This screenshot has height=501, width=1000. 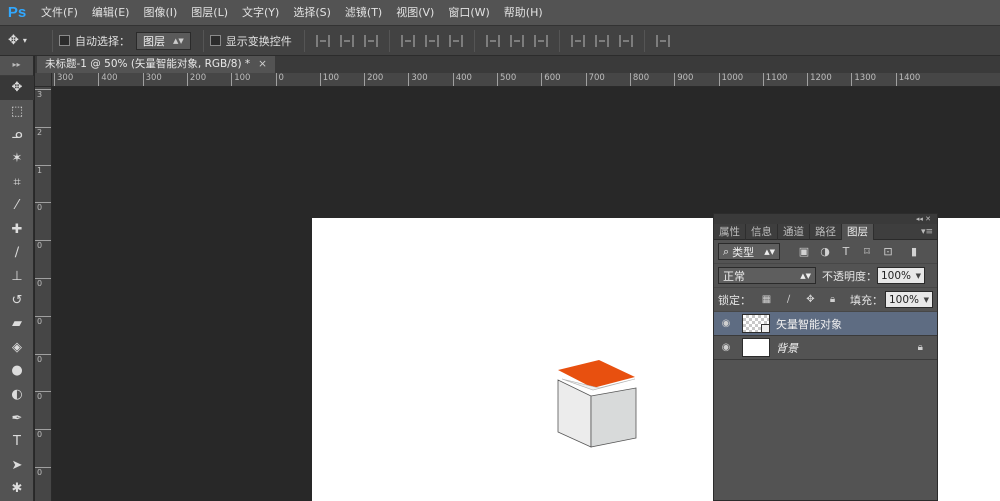 What do you see at coordinates (888, 251) in the screenshot?
I see `filter-smart-object-icon: ⊡` at bounding box center [888, 251].